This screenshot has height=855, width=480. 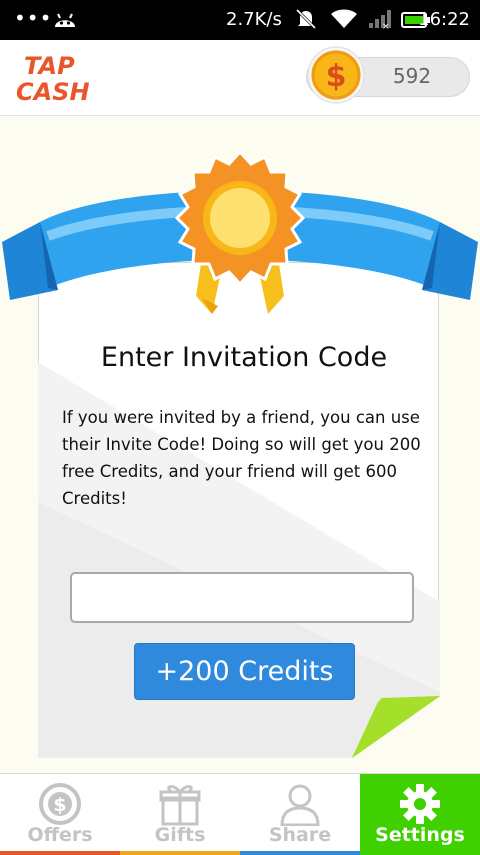 What do you see at coordinates (362, 21) in the screenshot?
I see `status-icons: ×` at bounding box center [362, 21].